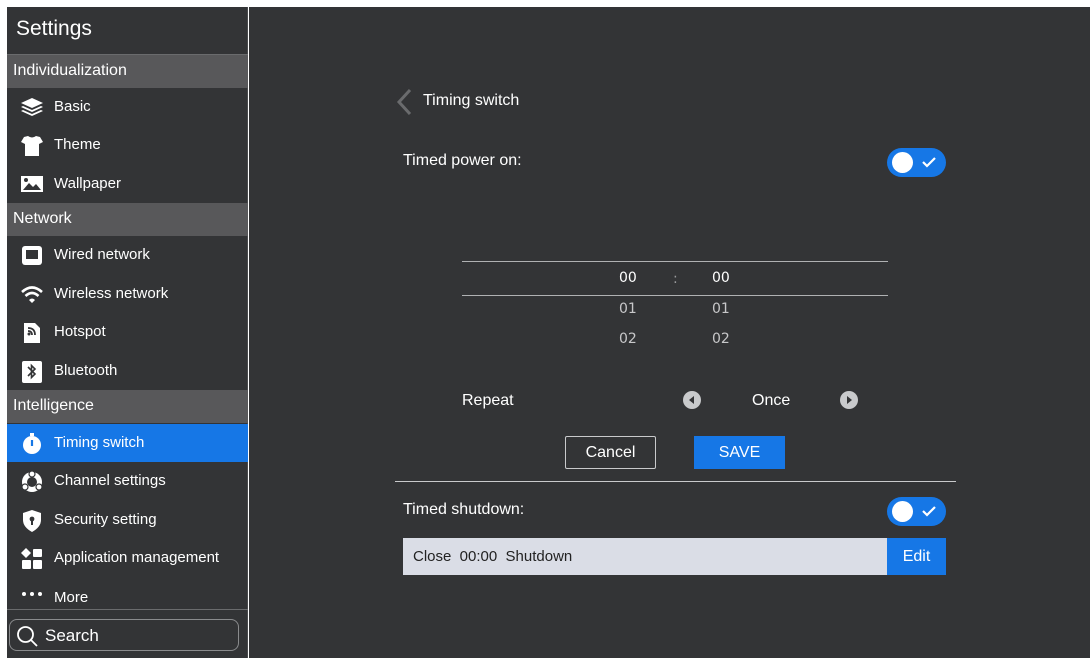 This screenshot has height=658, width=1090. I want to click on section-label: Intelligence, so click(53, 405).